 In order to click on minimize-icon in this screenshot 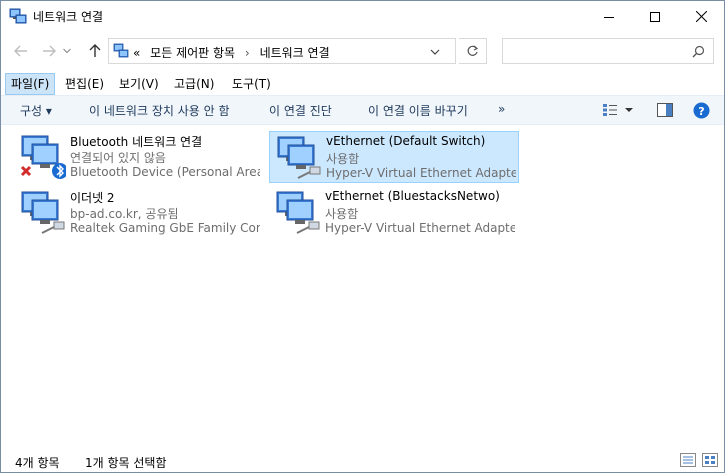, I will do `click(609, 17)`.